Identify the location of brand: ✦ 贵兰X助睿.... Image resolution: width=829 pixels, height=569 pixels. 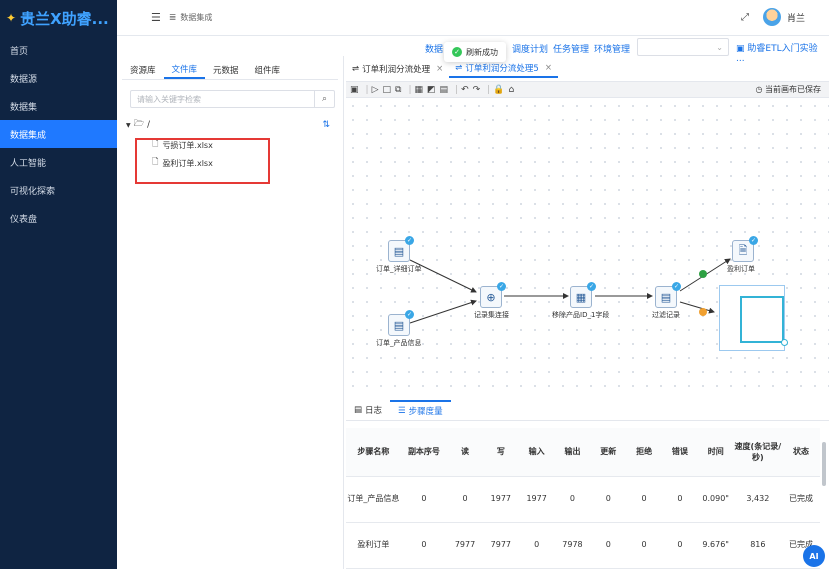
(58, 18).